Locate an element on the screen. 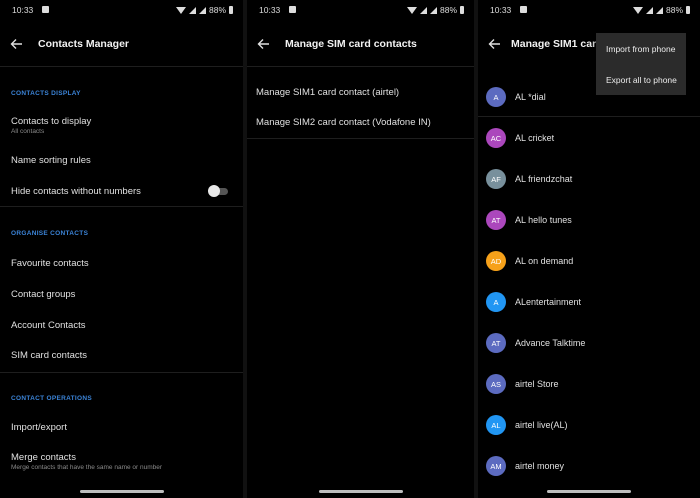 This screenshot has width=700, height=498. app-bar: Contacts Manager is located at coordinates (121, 45).